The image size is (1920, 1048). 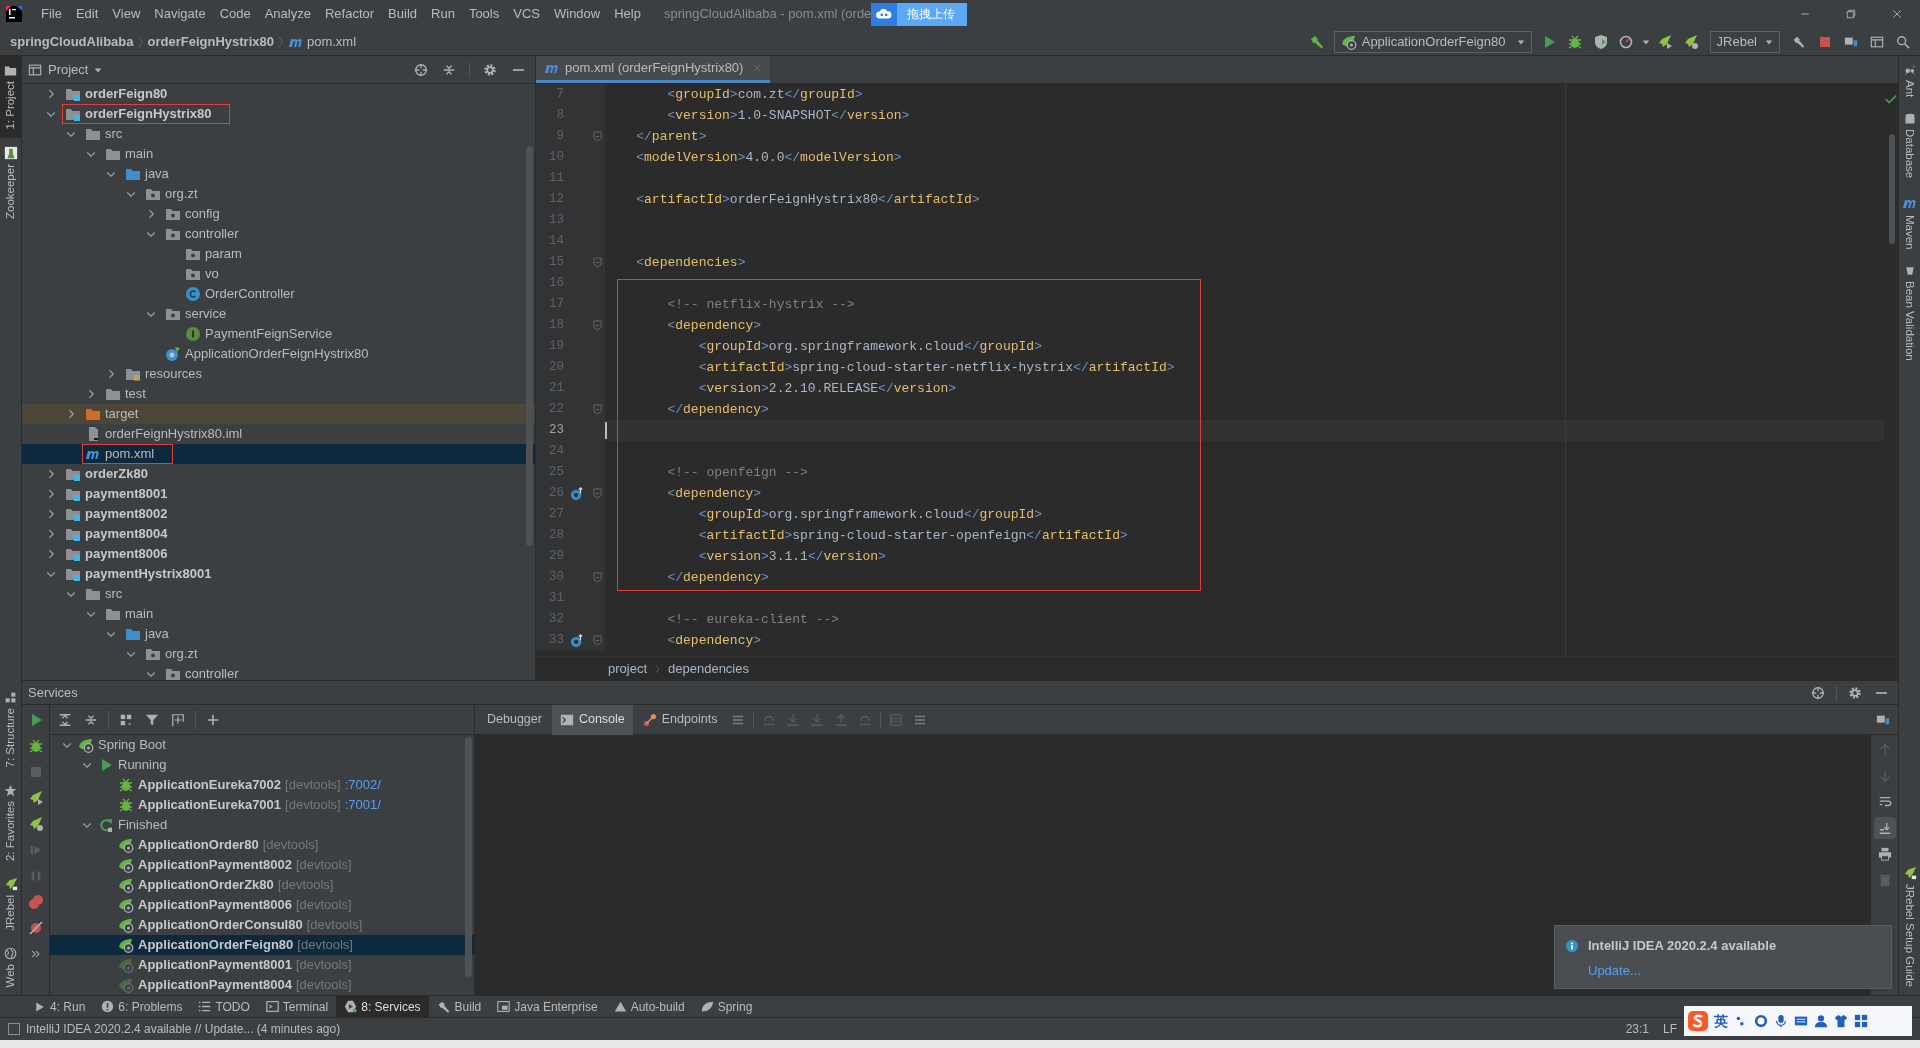 I want to click on toolbox-icon, so click(x=1861, y=1021).